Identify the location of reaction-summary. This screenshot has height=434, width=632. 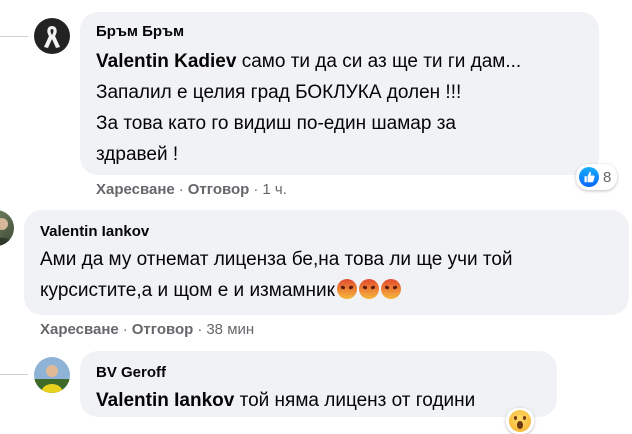
(520, 421).